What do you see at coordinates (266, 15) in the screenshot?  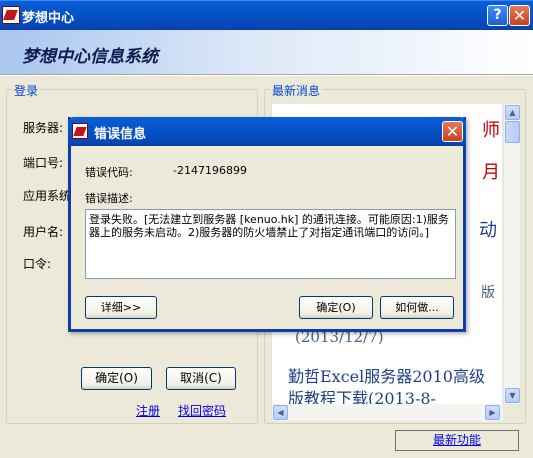 I see `window-titlebar: 梦想中心 ? ✕` at bounding box center [266, 15].